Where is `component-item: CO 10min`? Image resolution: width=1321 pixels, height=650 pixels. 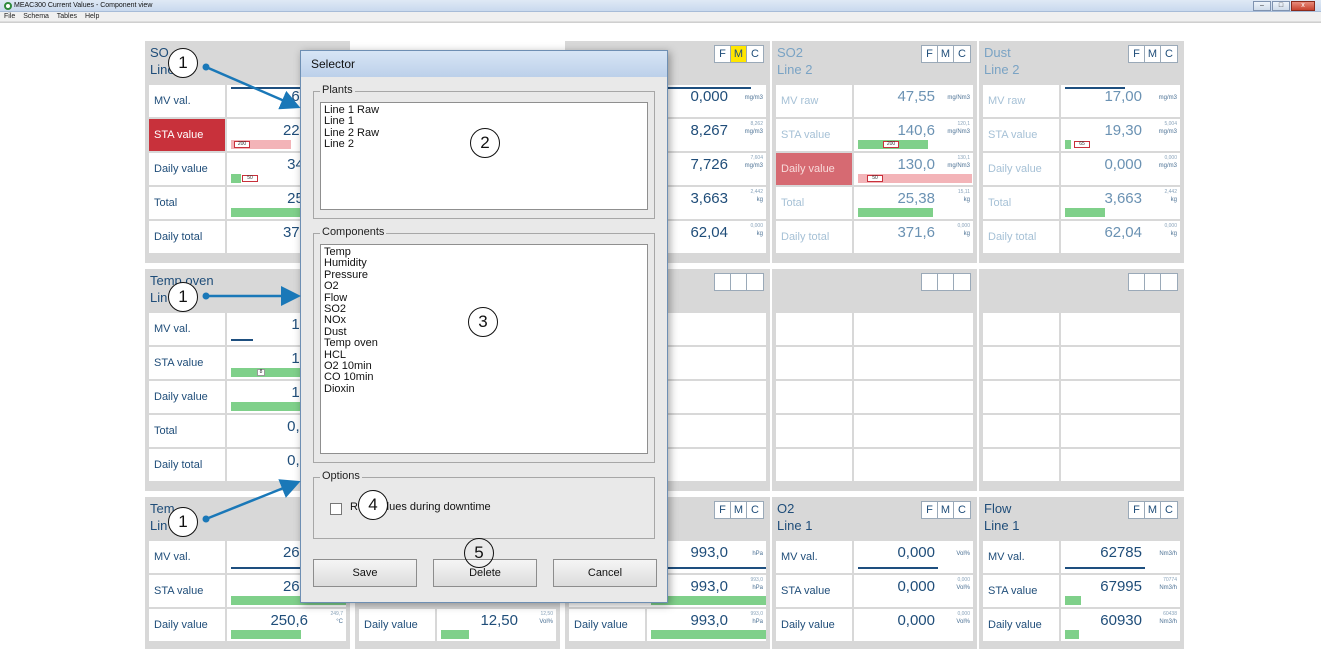 component-item: CO 10min is located at coordinates (484, 378).